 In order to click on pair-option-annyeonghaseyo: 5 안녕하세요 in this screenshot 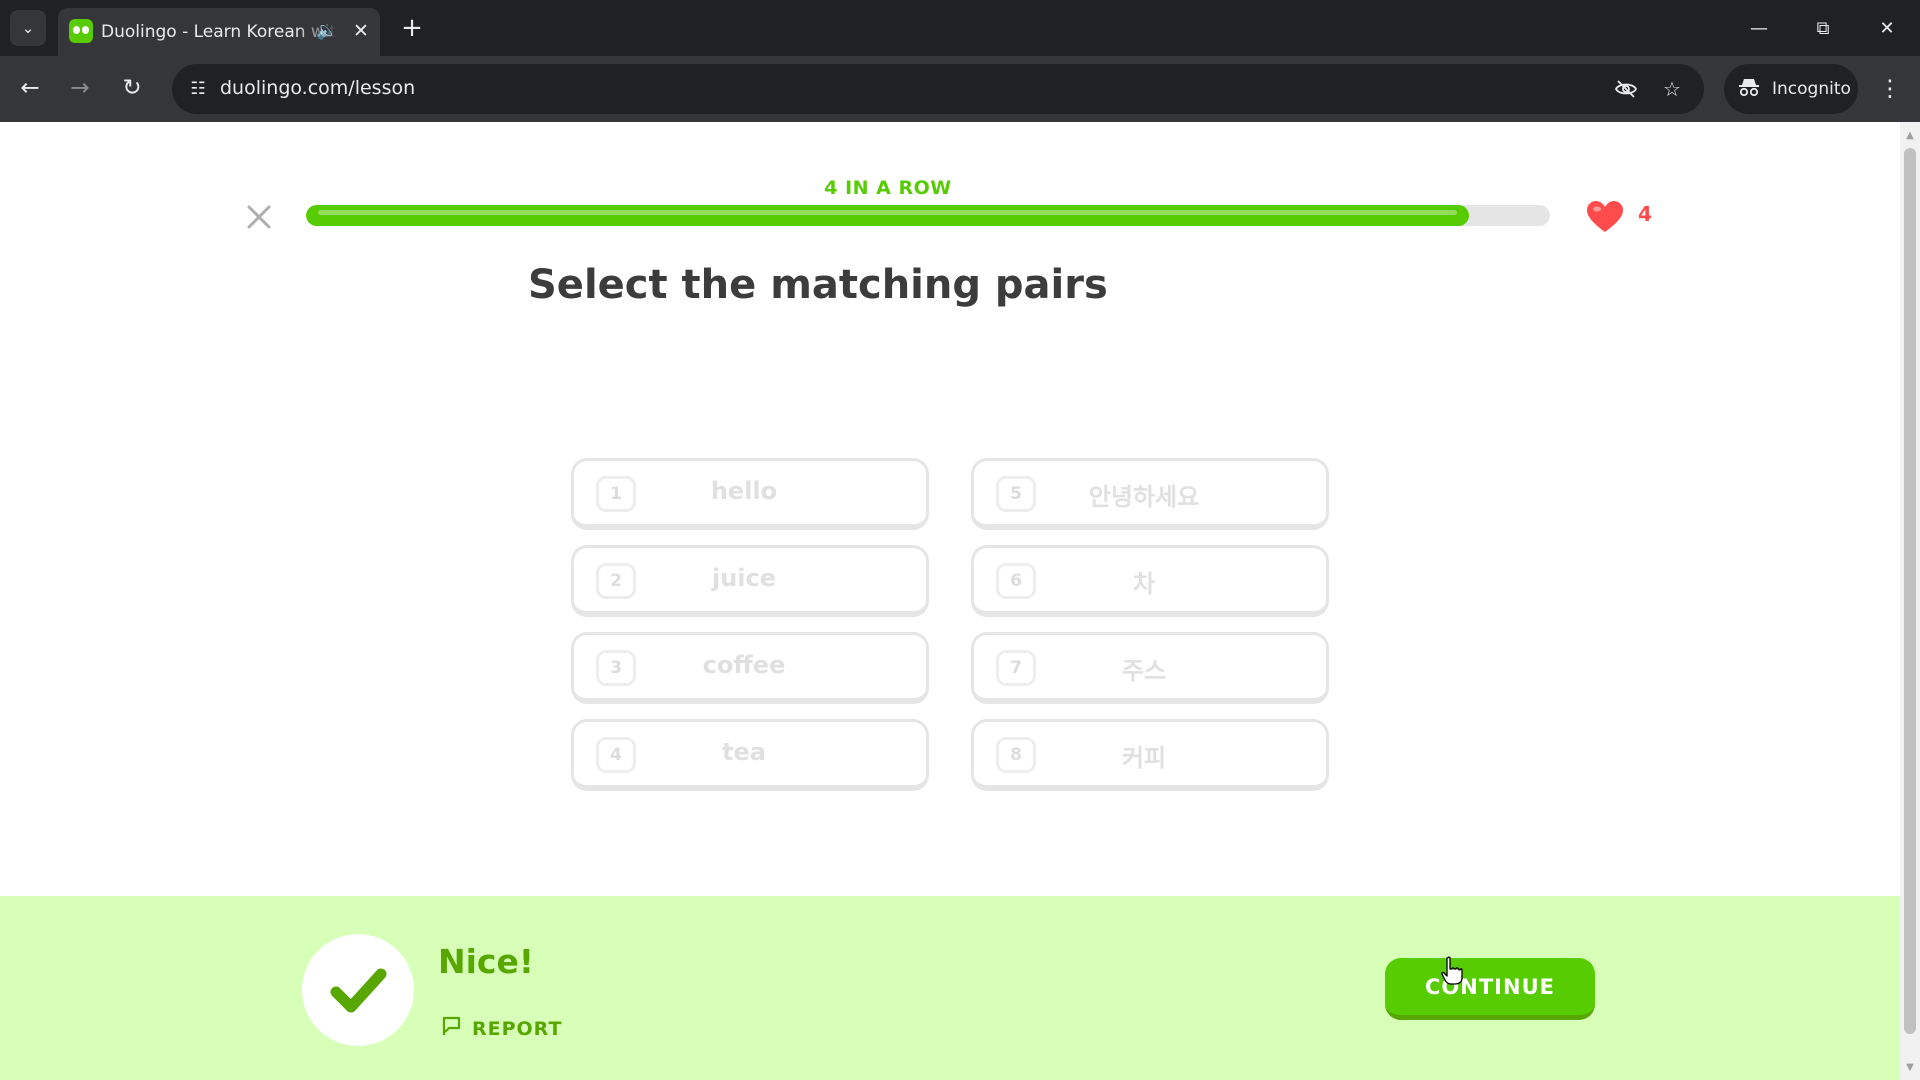, I will do `click(1150, 494)`.